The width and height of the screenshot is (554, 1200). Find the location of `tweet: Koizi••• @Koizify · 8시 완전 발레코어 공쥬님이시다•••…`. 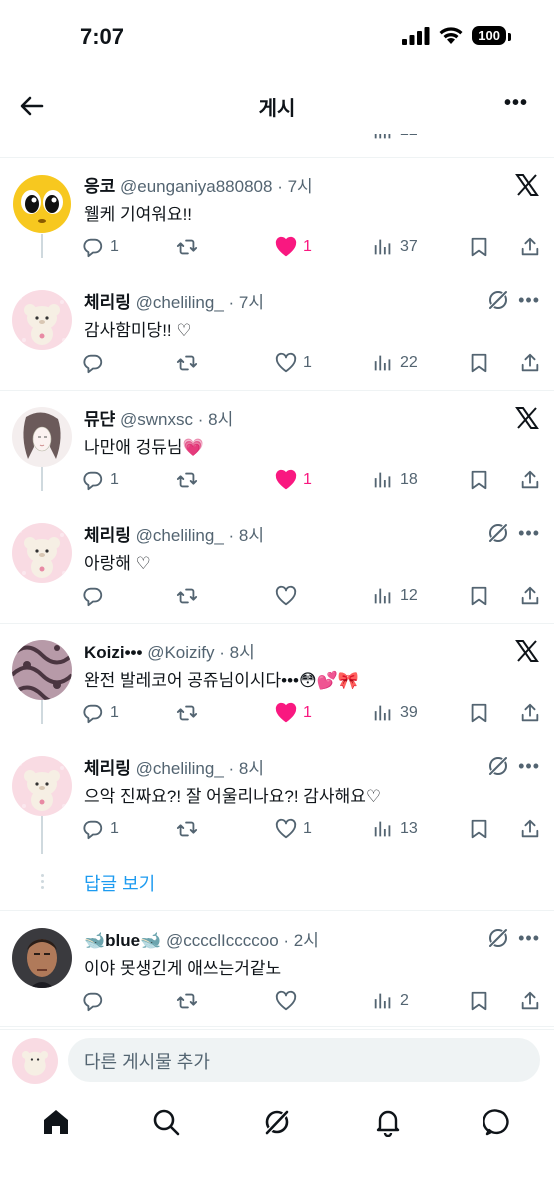

tweet: Koizi••• @Koizify · 8시 완전 발레코어 공쥬님이시다•••… is located at coordinates (277, 682).